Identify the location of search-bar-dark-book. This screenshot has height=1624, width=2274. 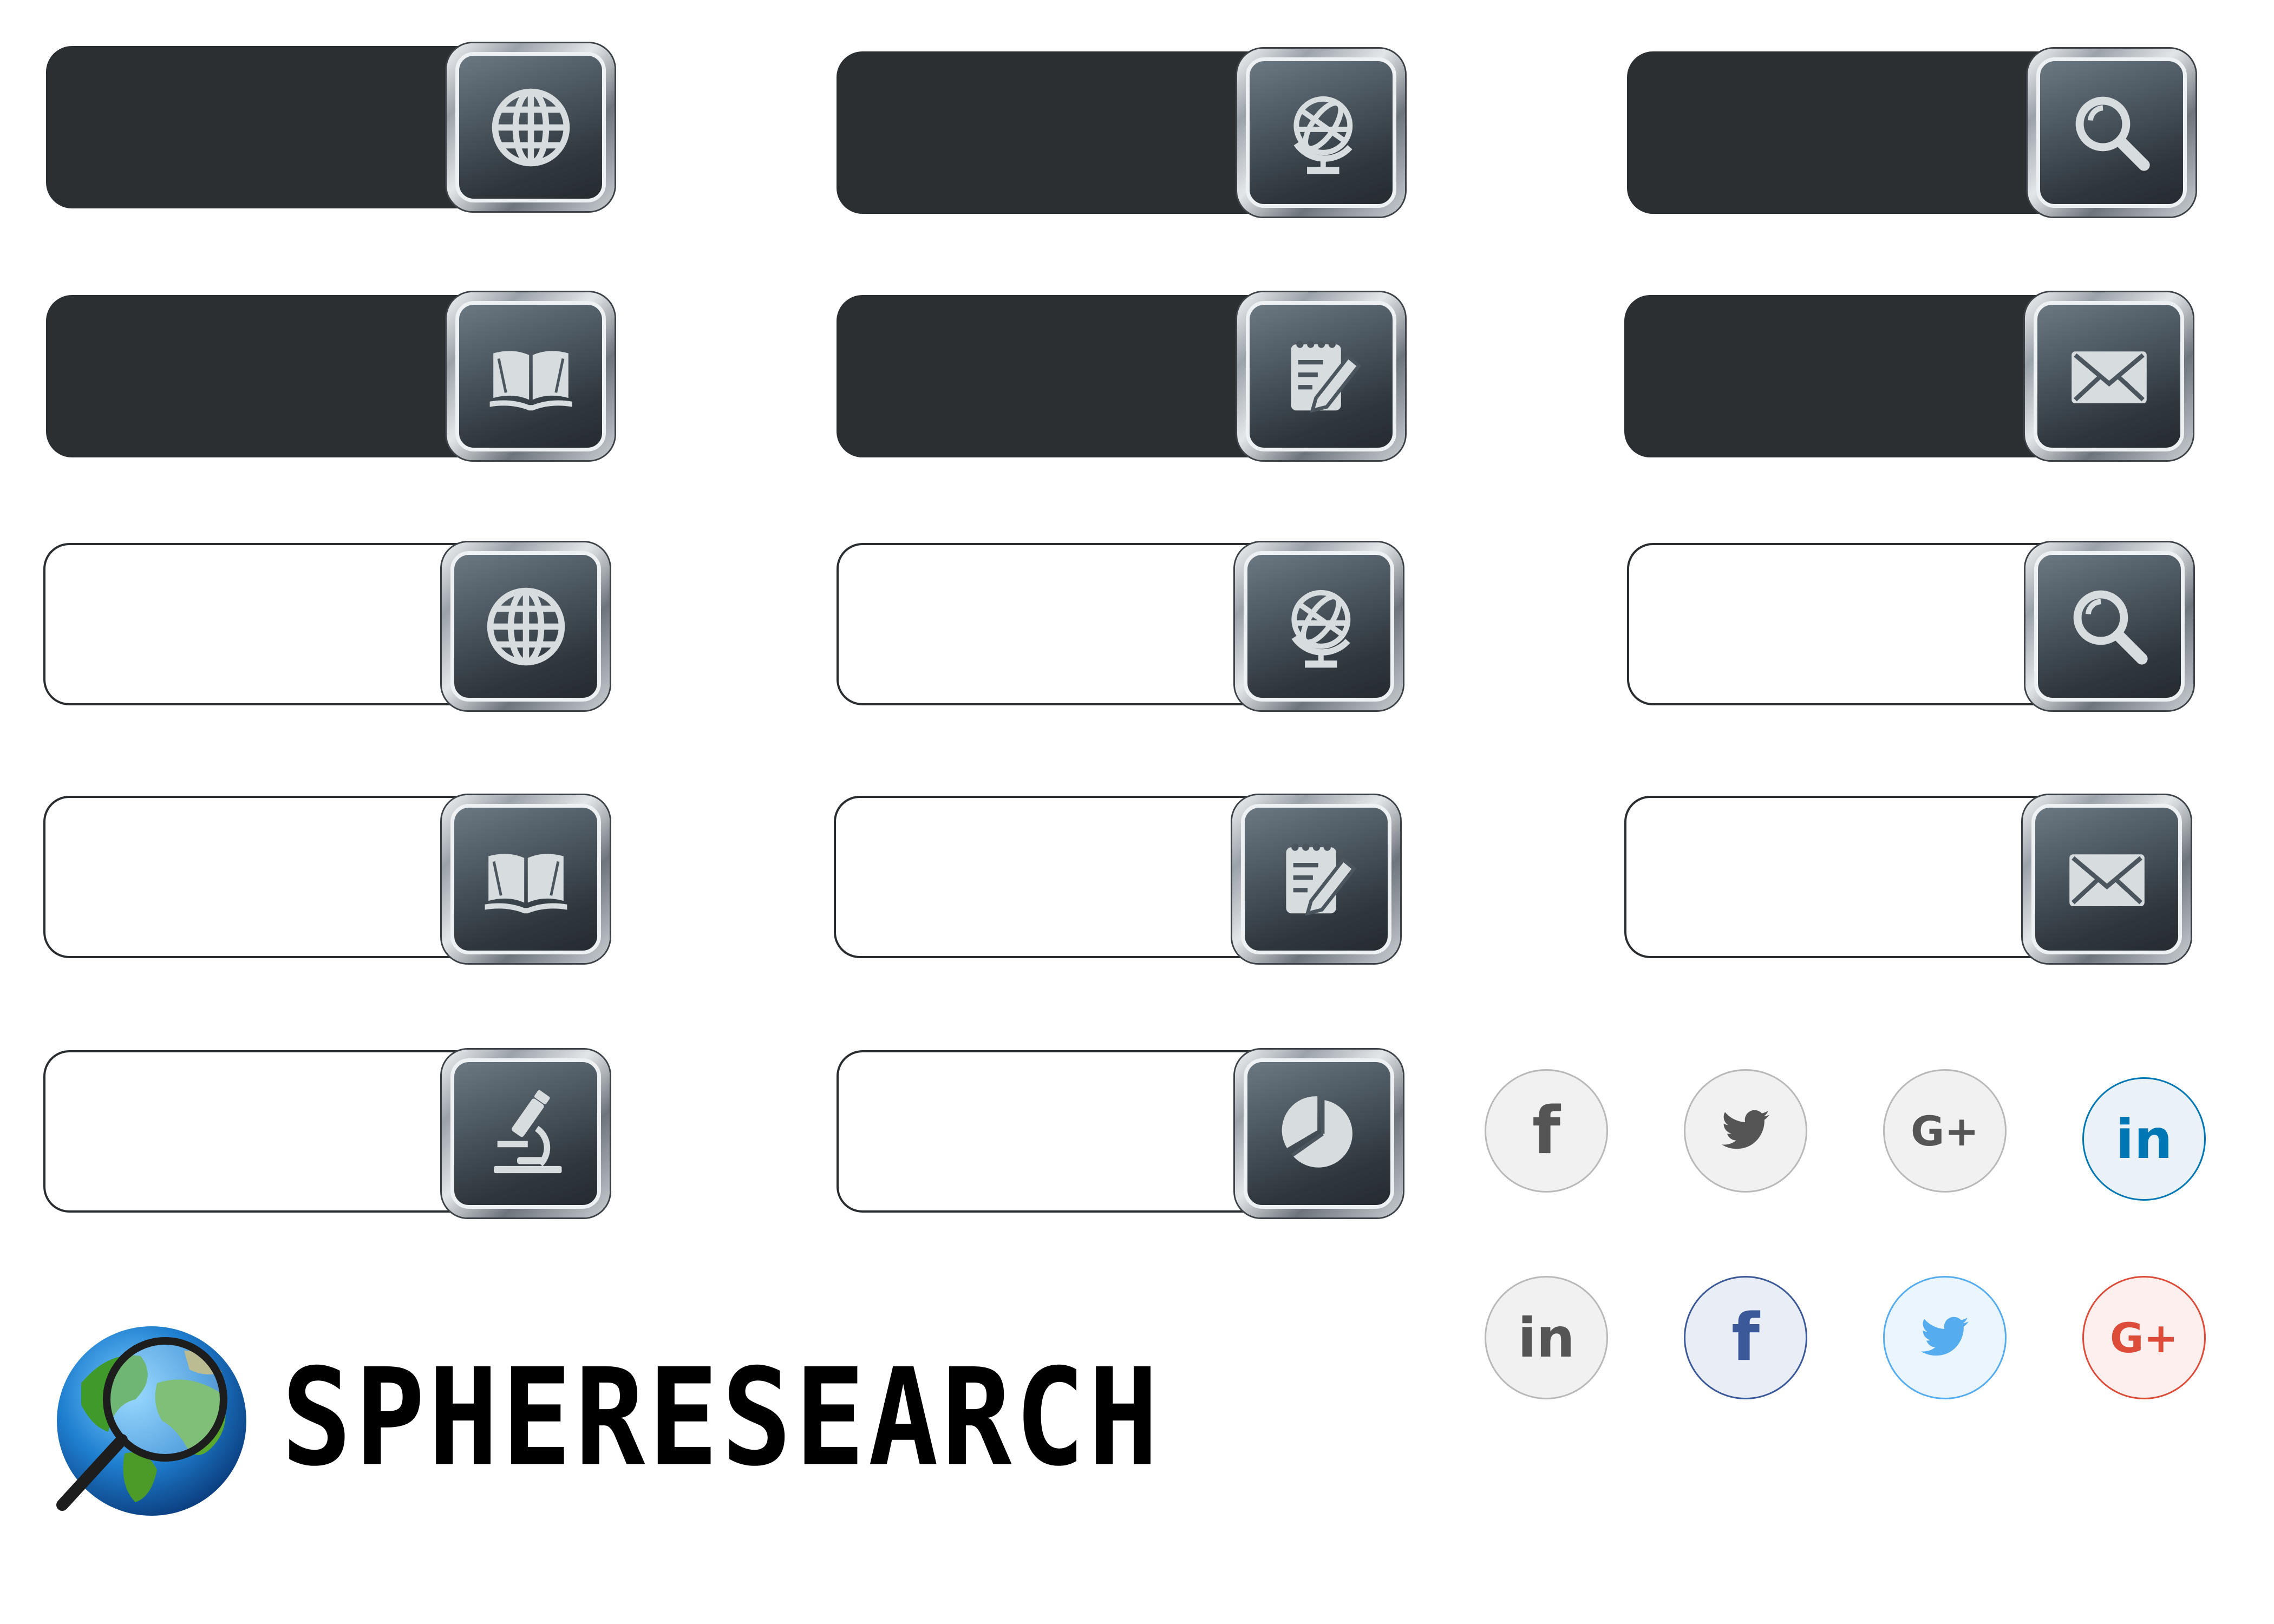
(331, 376).